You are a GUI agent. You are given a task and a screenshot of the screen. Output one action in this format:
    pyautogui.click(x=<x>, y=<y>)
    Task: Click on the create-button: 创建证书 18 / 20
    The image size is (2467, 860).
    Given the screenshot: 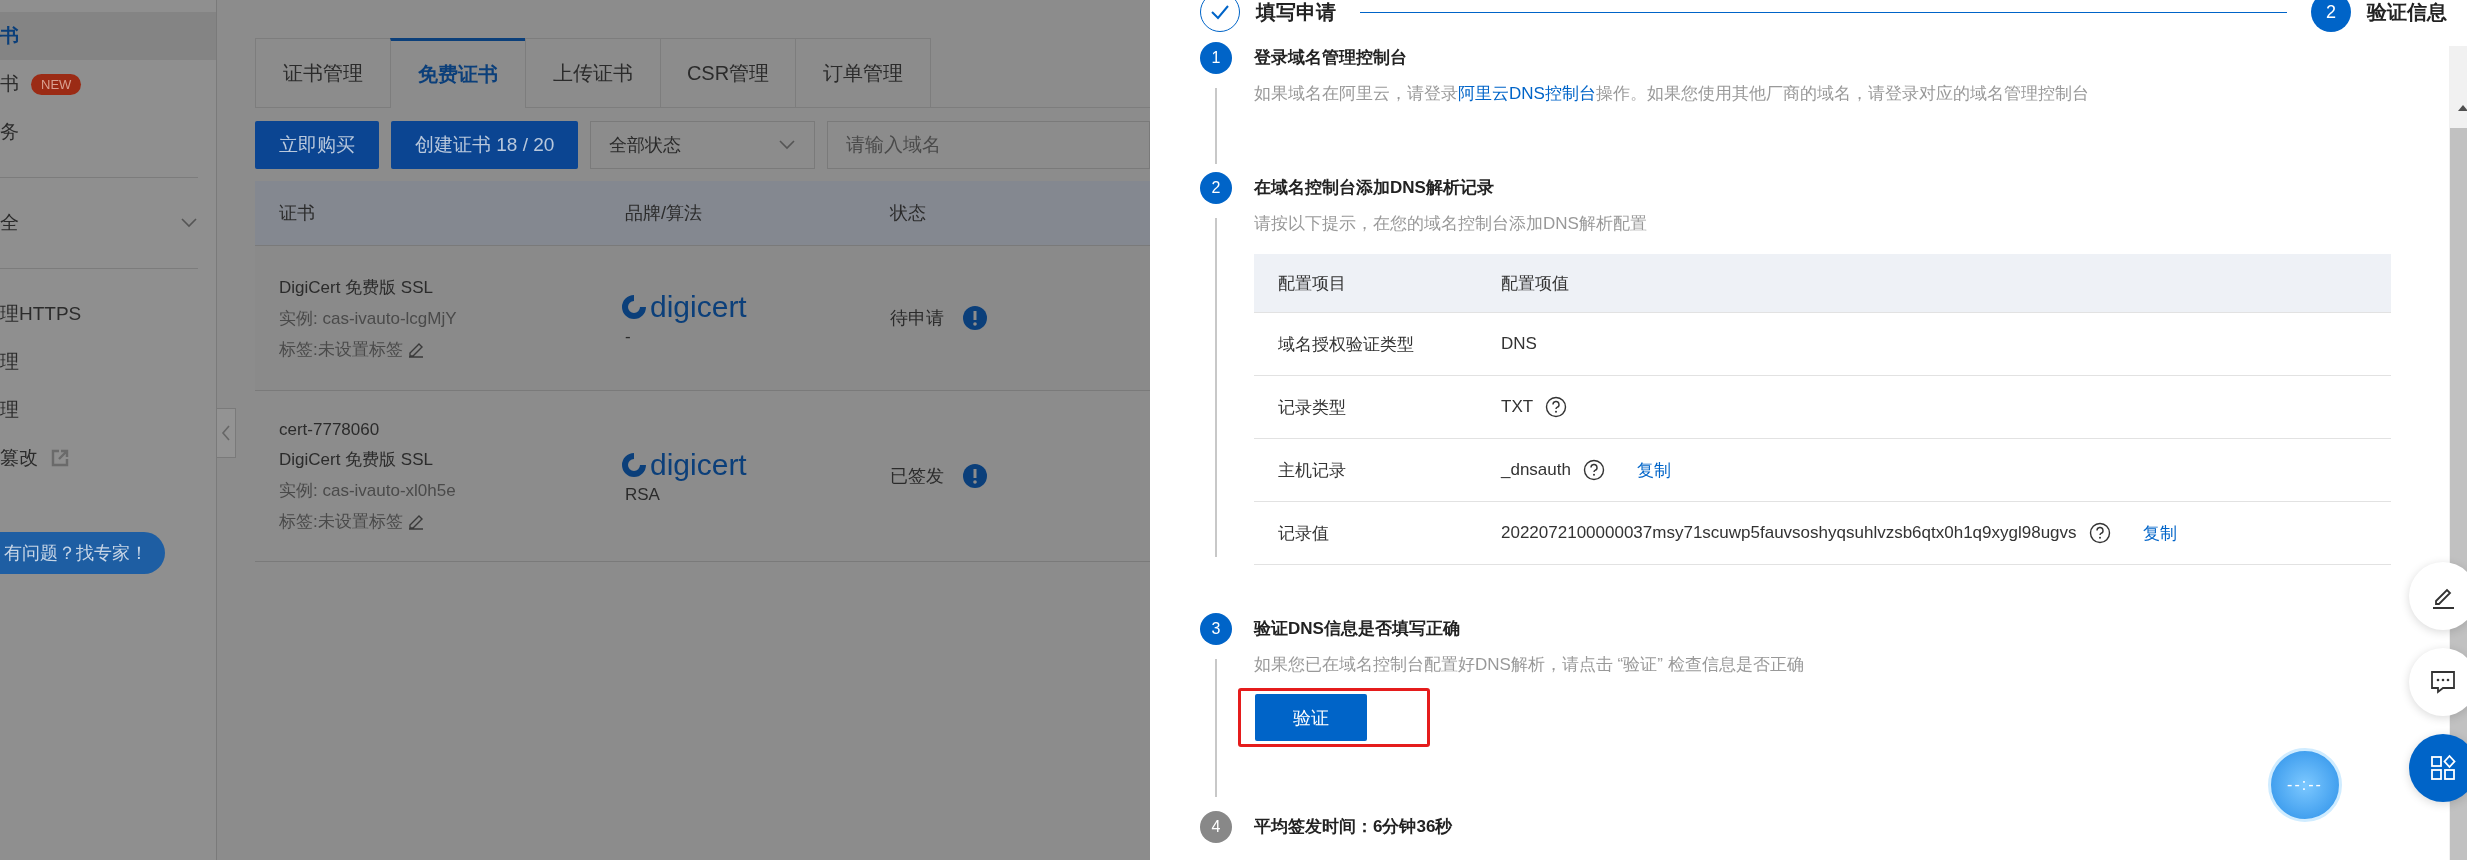 What is the action you would take?
    pyautogui.click(x=485, y=145)
    